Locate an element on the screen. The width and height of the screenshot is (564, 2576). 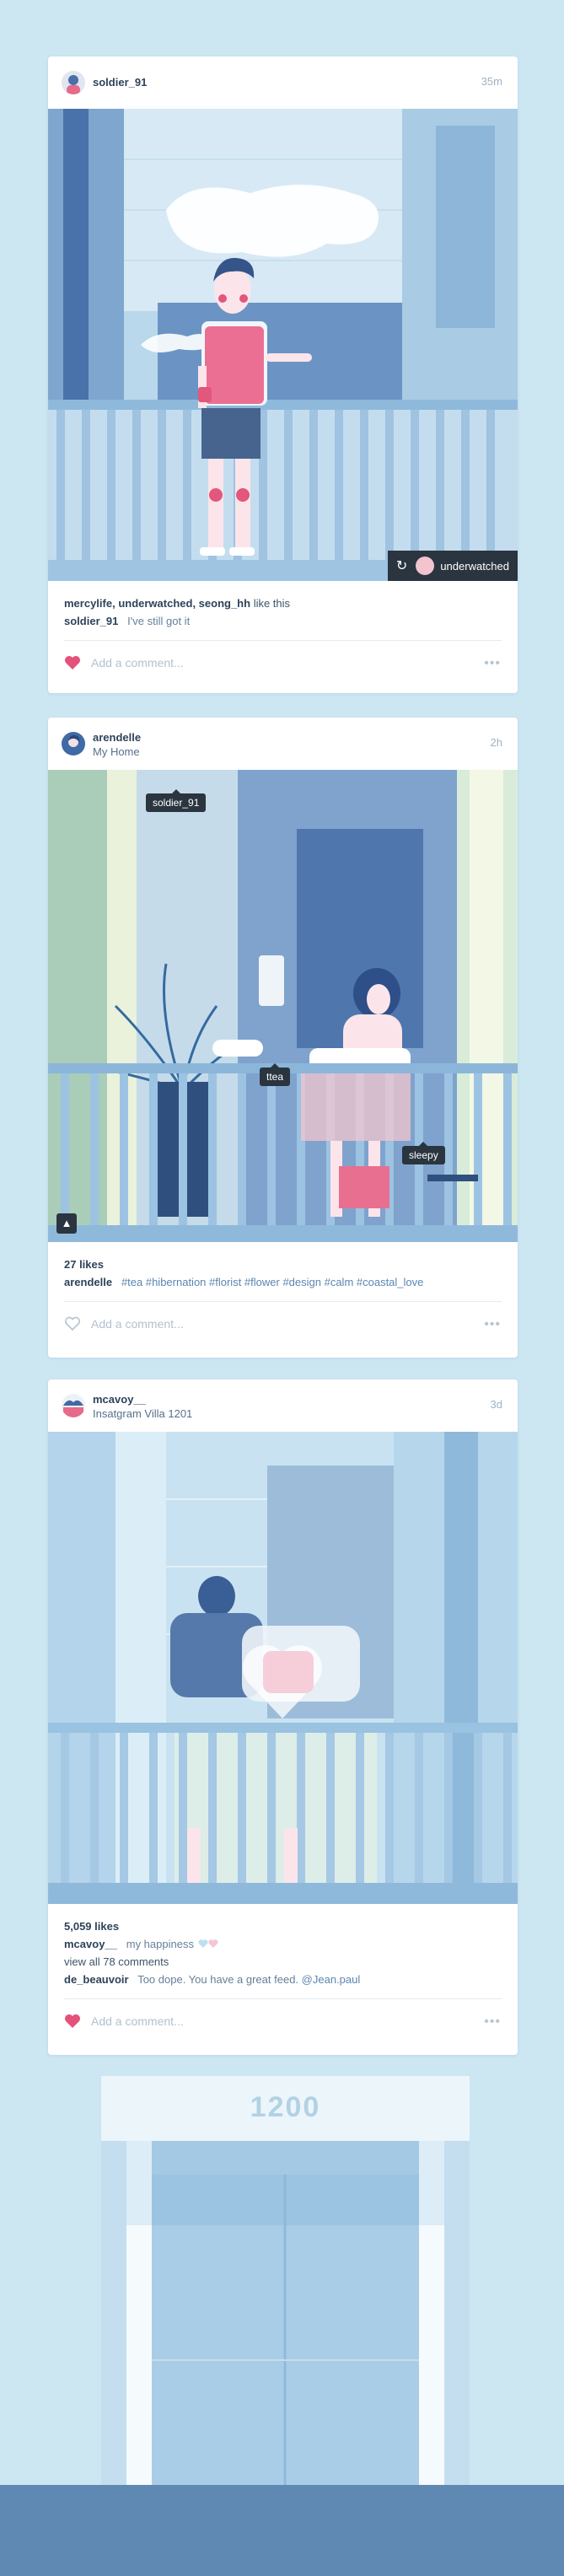
repost-icon: ↻ is located at coordinates (401, 566).